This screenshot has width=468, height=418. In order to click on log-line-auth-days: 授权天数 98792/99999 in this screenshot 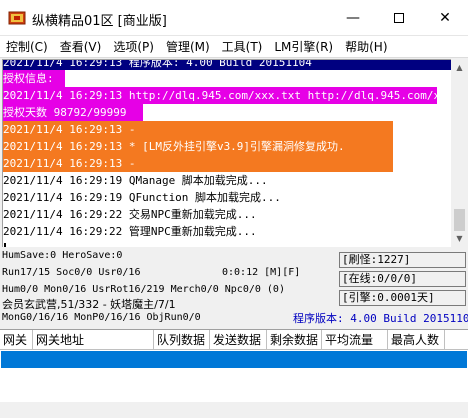, I will do `click(73, 112)`.